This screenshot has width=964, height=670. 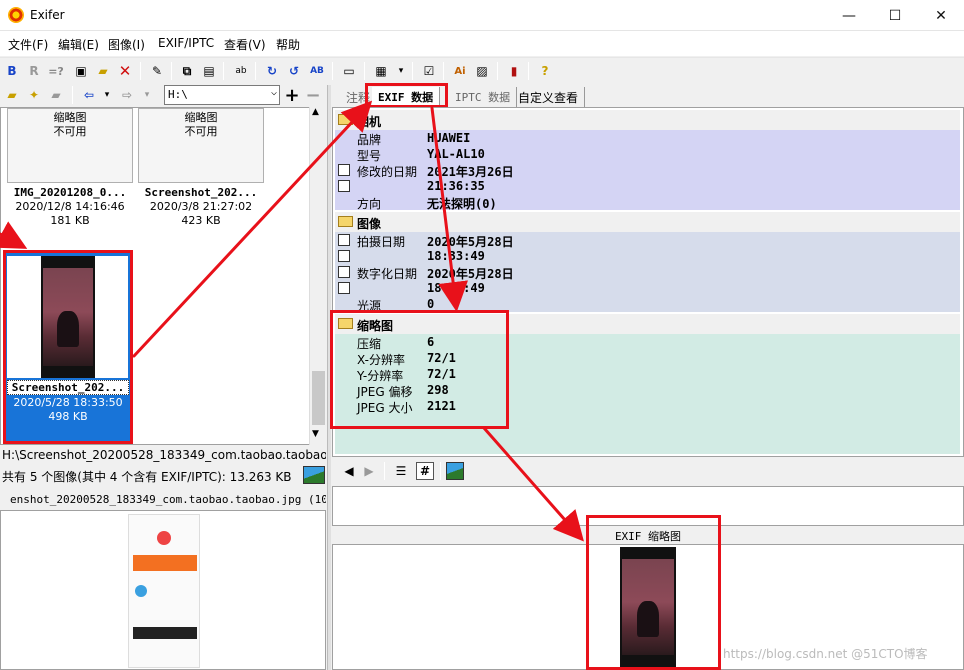 I want to click on arrow-to-thumbnail, so click(x=14, y=235).